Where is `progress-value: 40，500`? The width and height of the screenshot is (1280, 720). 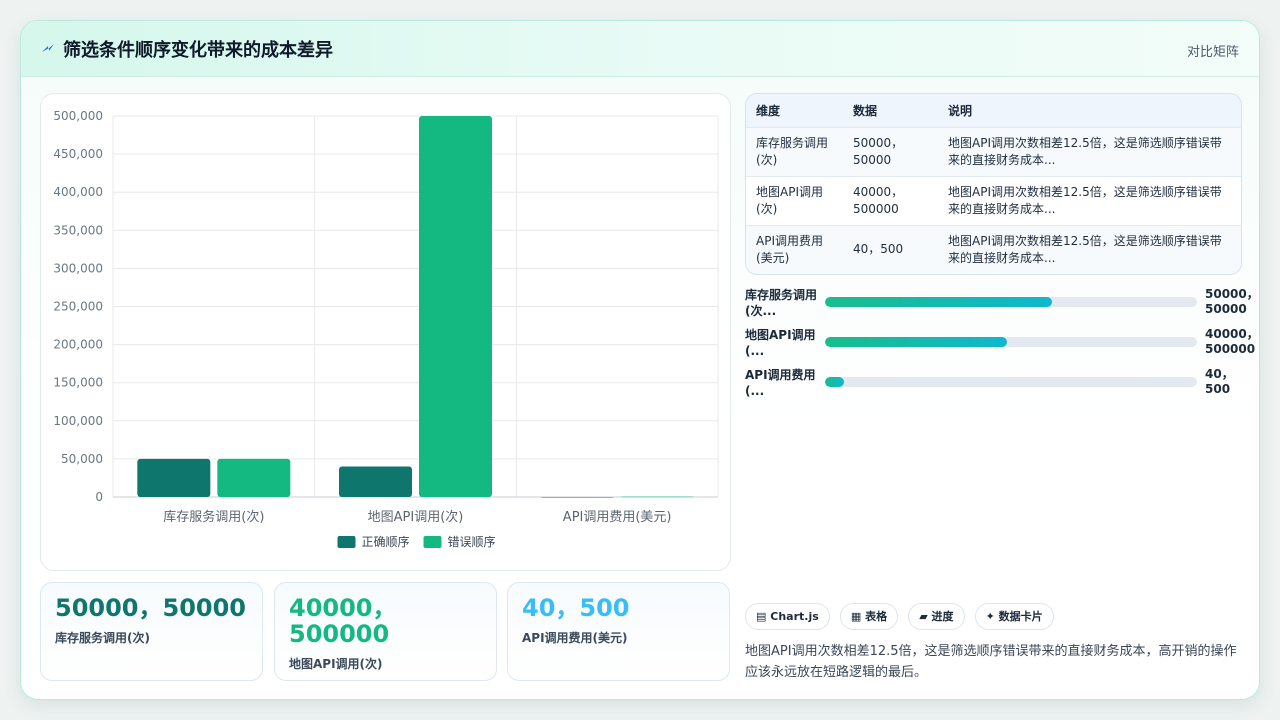
progress-value: 40，500 is located at coordinates (1219, 381).